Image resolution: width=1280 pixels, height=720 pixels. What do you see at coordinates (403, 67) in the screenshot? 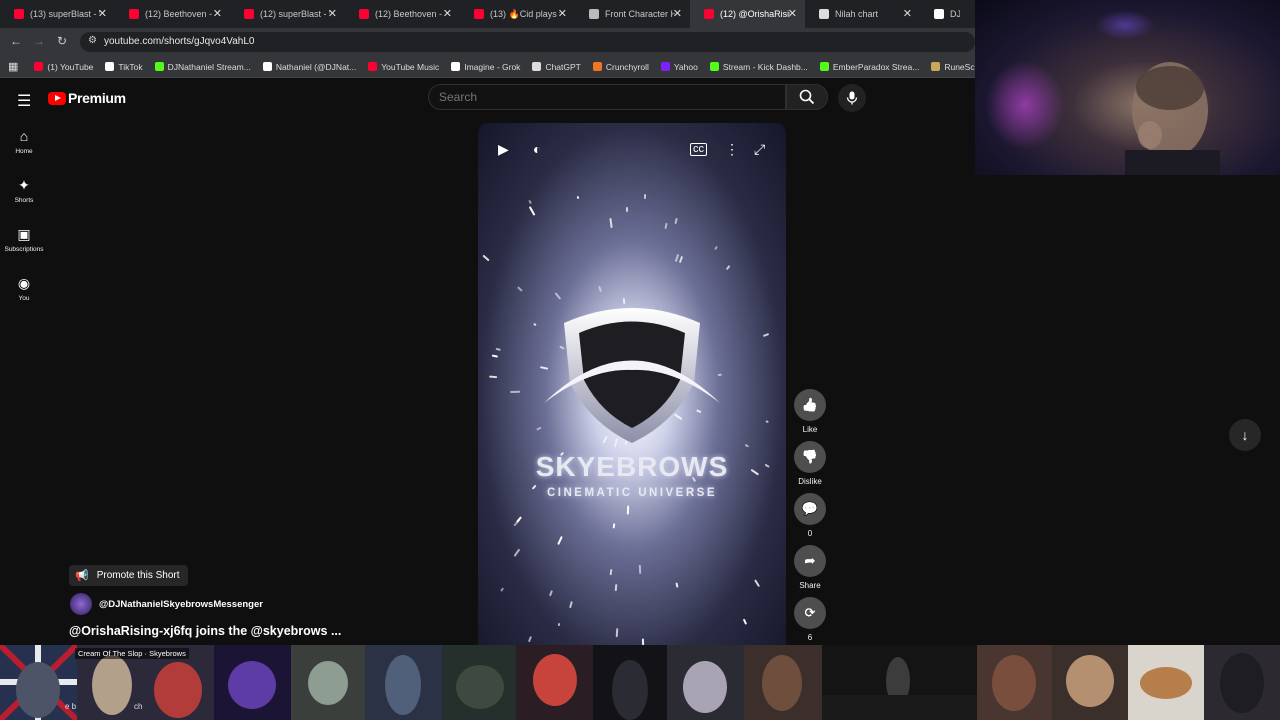
I see `bookmark-item: YouTube Music` at bounding box center [403, 67].